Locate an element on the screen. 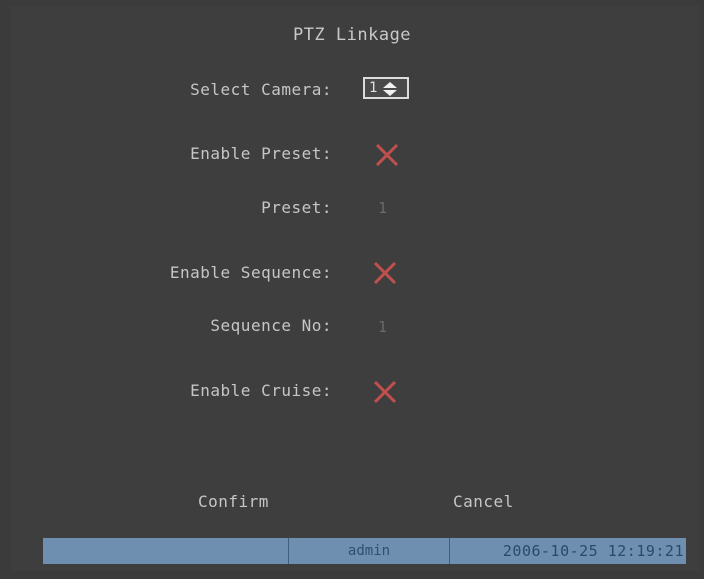  preset-label: Preset: is located at coordinates (296, 207).